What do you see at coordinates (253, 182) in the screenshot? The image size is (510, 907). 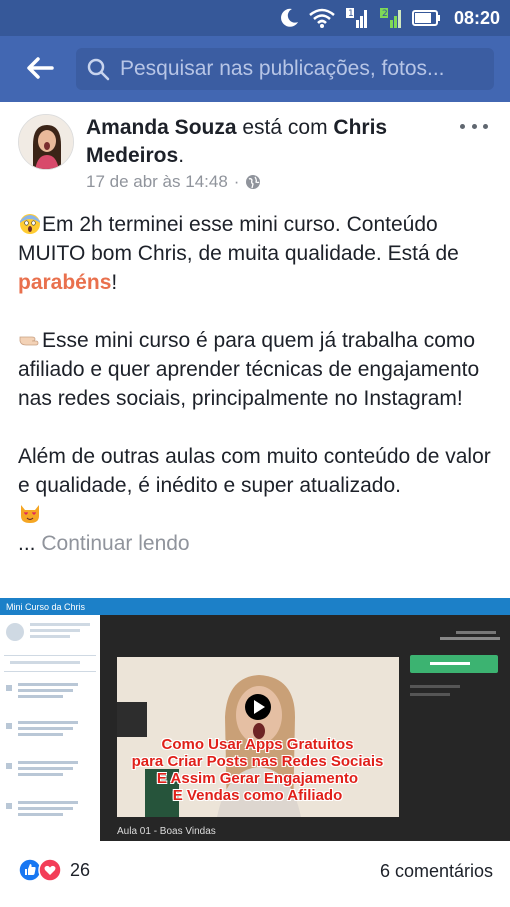 I see `globe-icon` at bounding box center [253, 182].